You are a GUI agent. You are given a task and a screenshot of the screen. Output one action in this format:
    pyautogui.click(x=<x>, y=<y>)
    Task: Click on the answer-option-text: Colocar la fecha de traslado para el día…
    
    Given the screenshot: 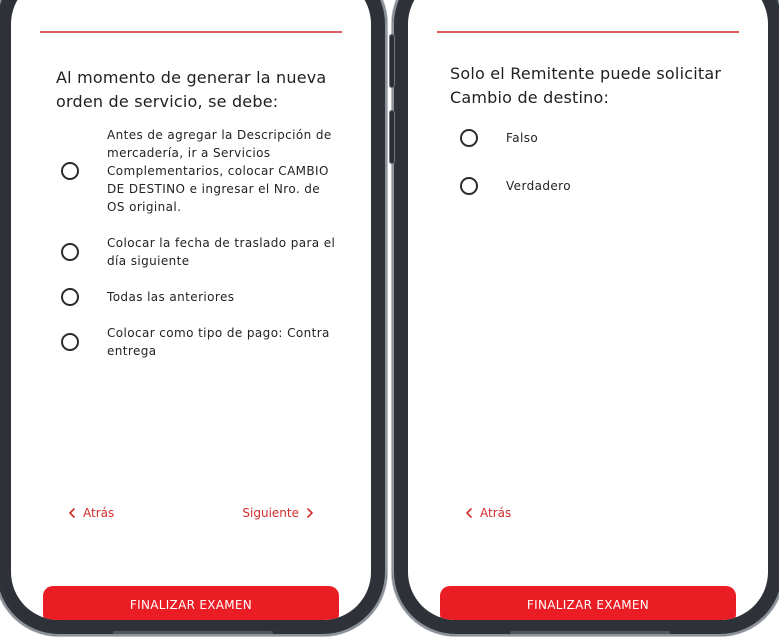 What is the action you would take?
    pyautogui.click(x=221, y=252)
    